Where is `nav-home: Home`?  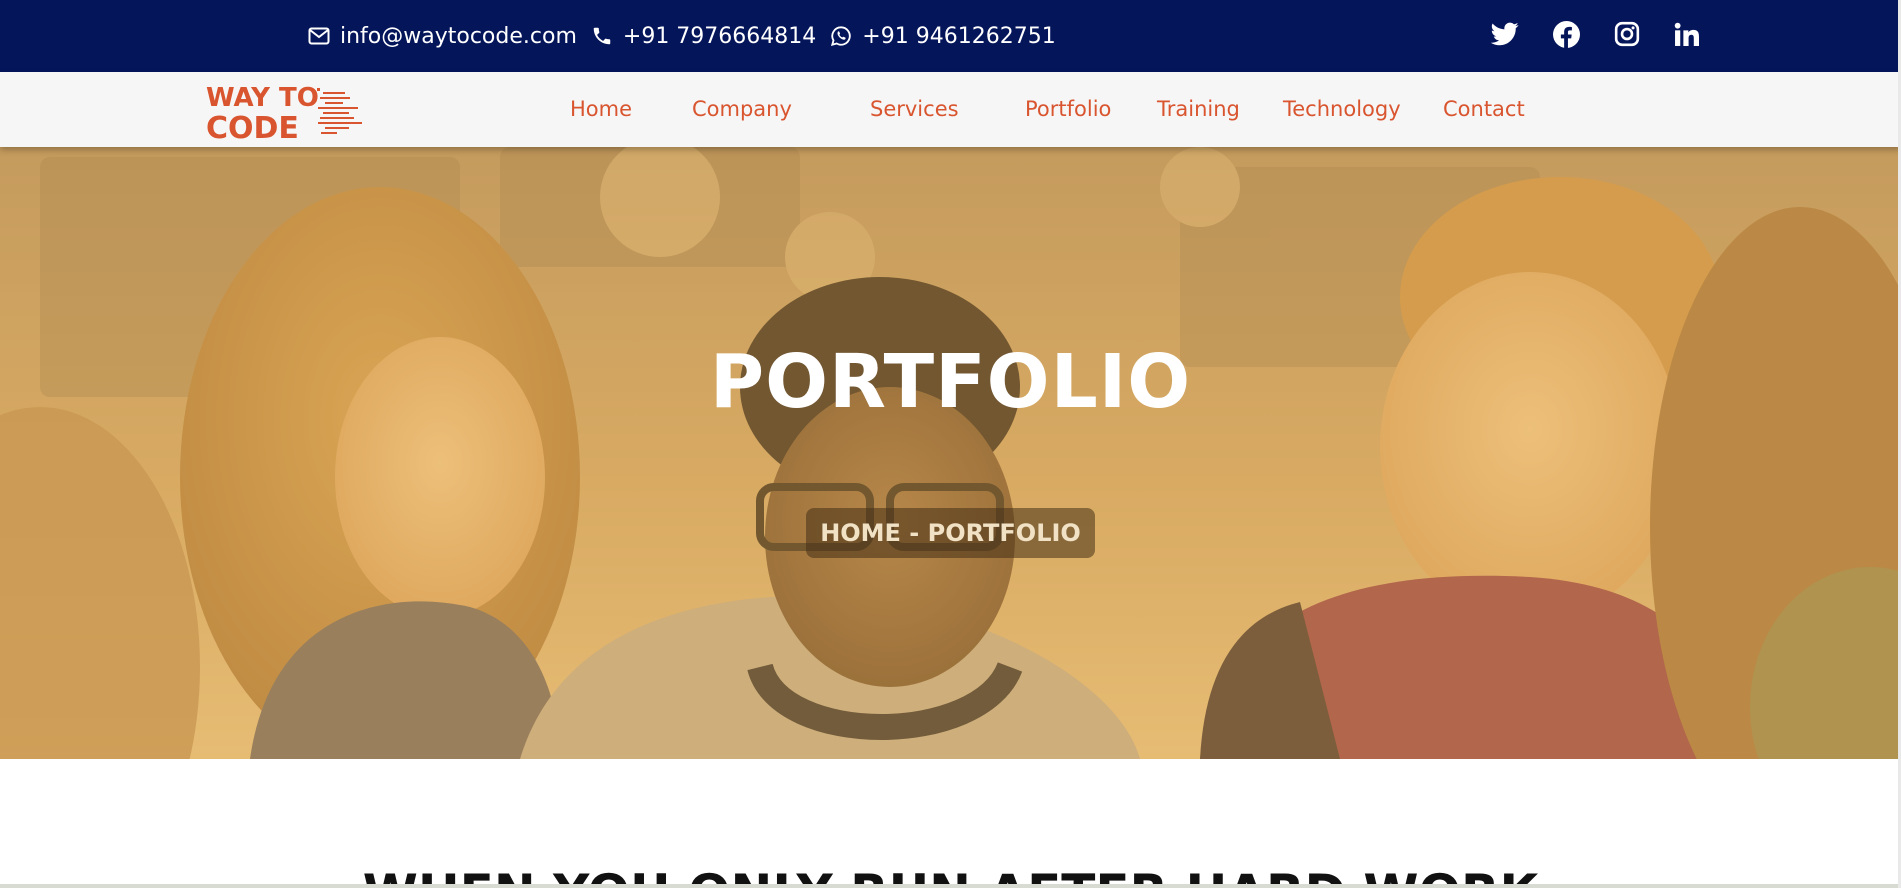
nav-home: Home is located at coordinates (601, 109).